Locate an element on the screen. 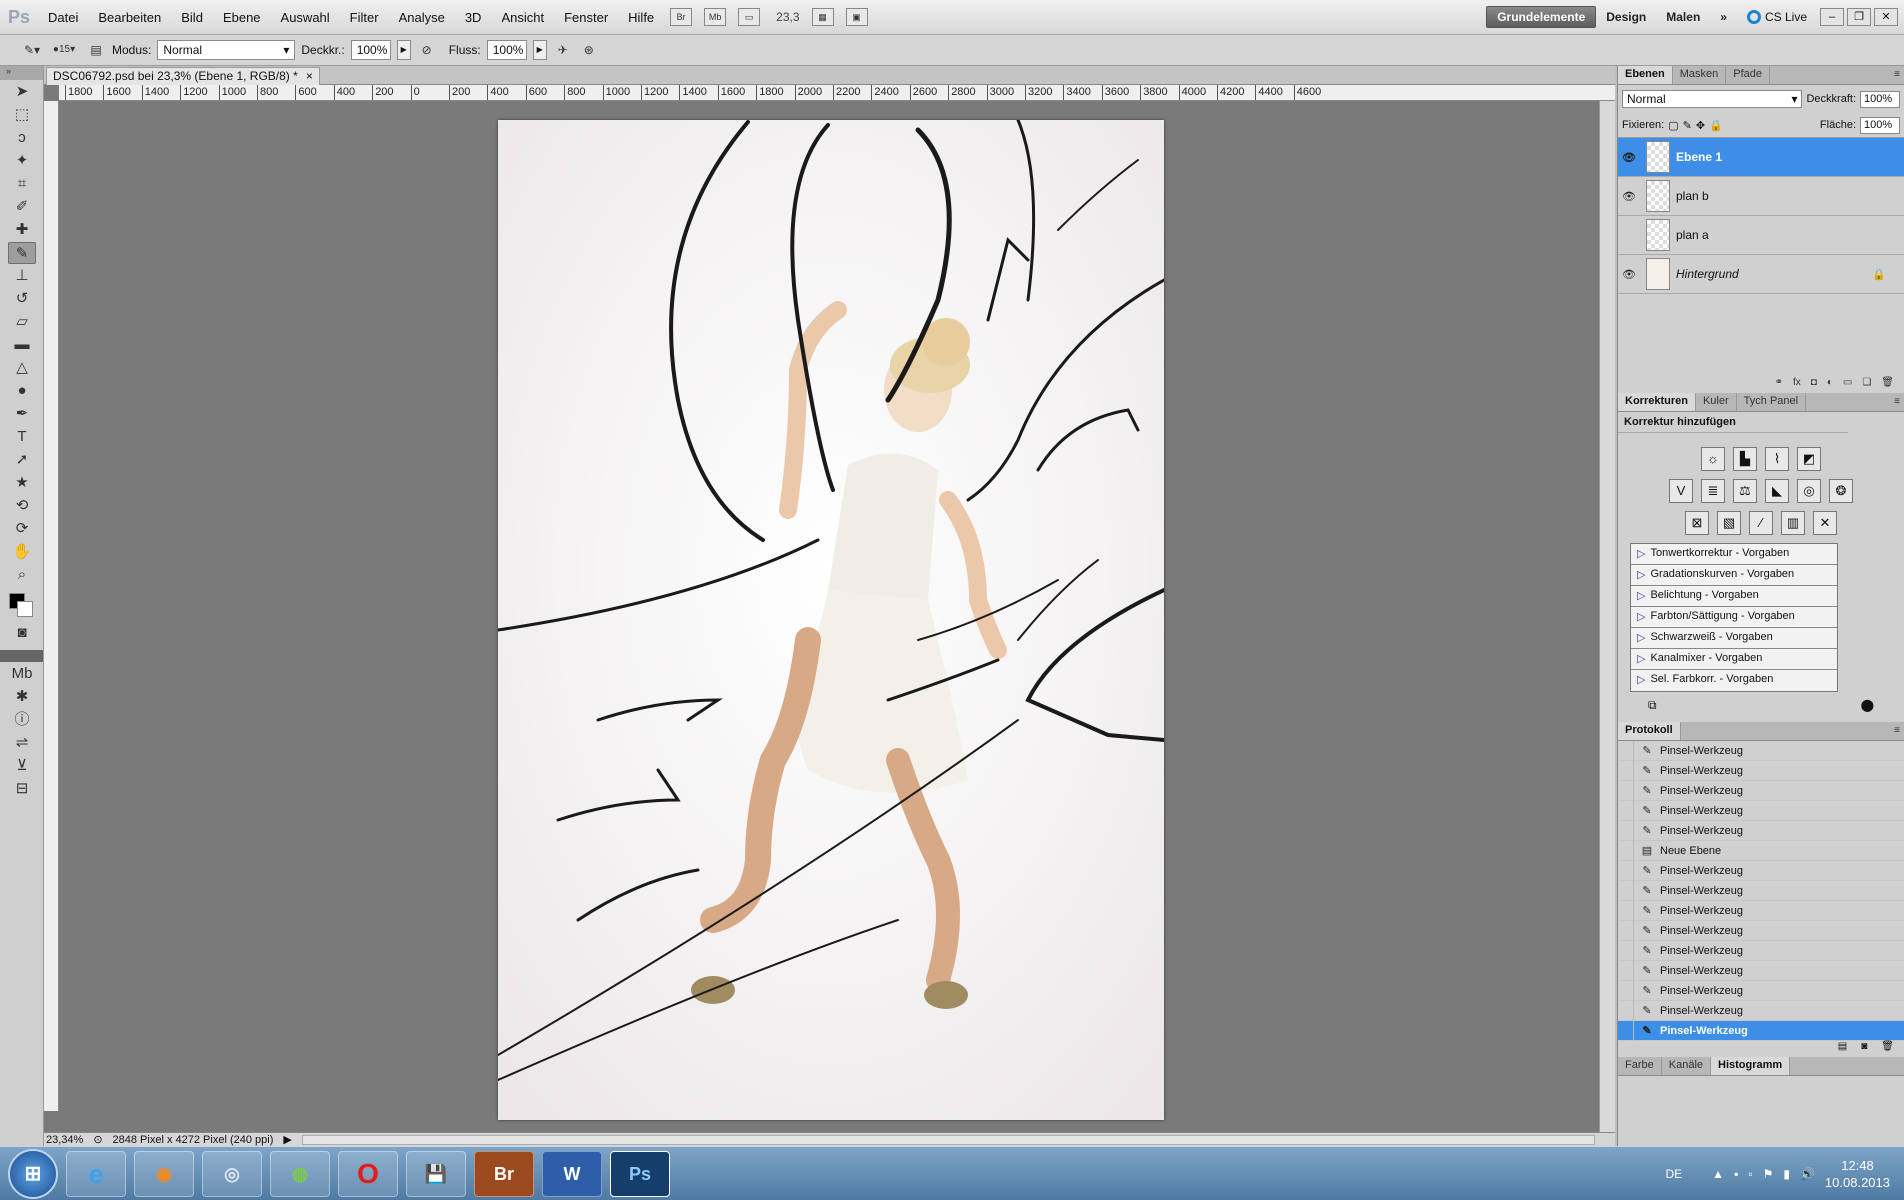  taskbar-opera: O is located at coordinates (368, 1173).